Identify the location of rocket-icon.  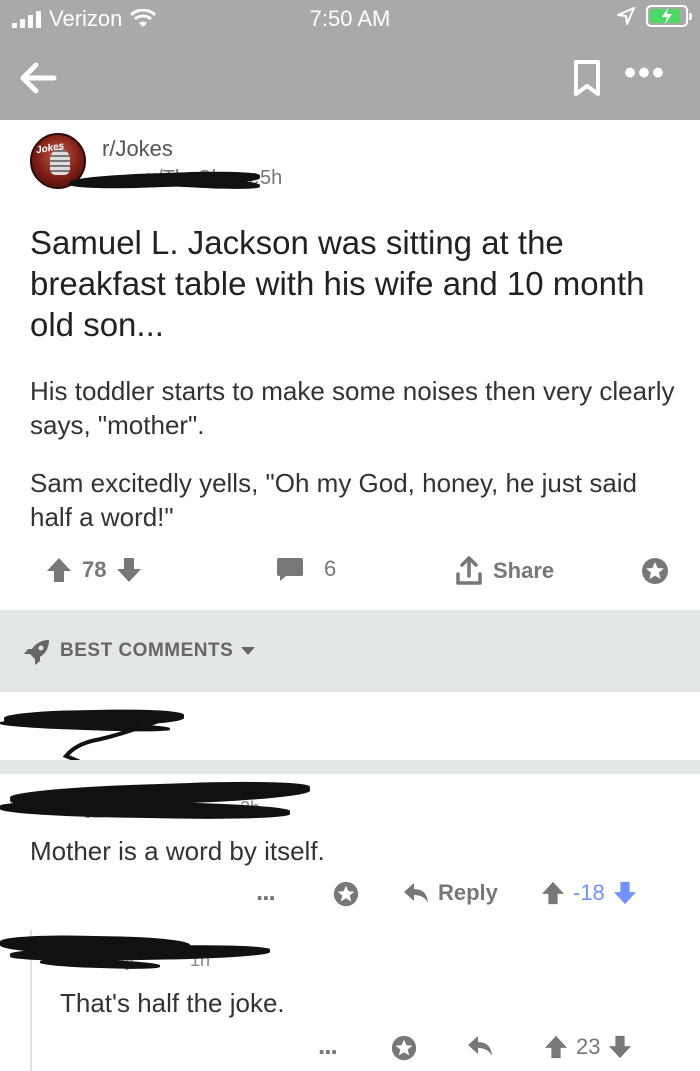
(36, 652).